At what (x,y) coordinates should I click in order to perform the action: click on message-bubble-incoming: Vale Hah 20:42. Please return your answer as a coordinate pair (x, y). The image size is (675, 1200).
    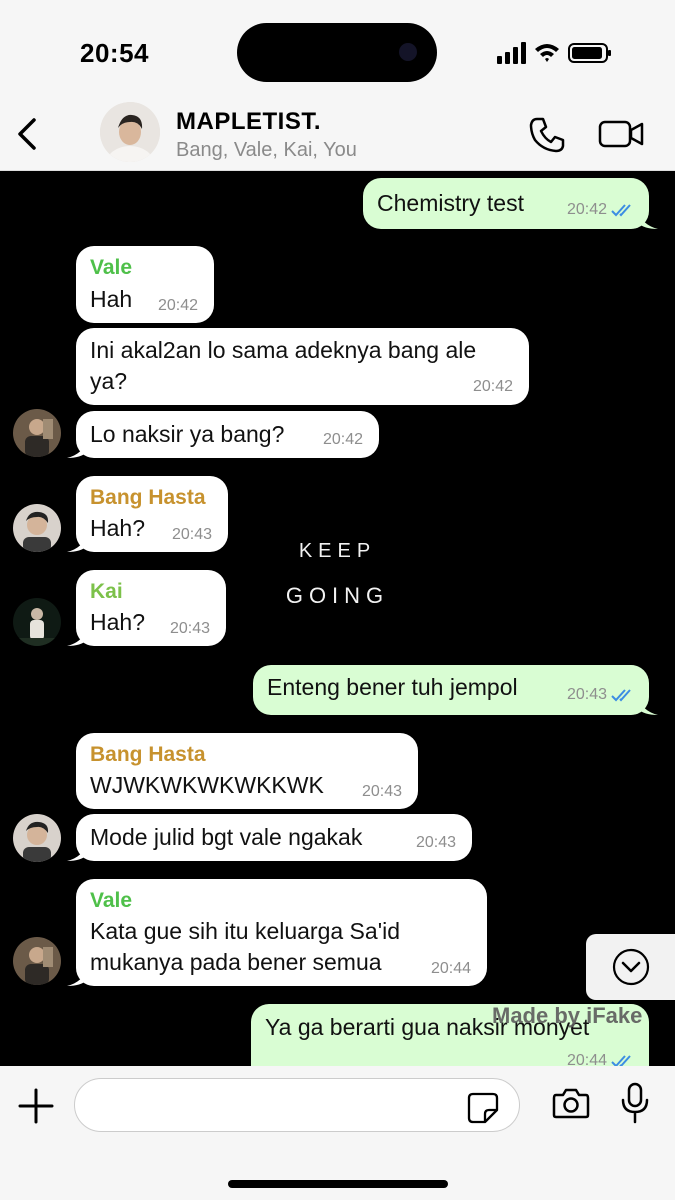
    Looking at the image, I should click on (145, 284).